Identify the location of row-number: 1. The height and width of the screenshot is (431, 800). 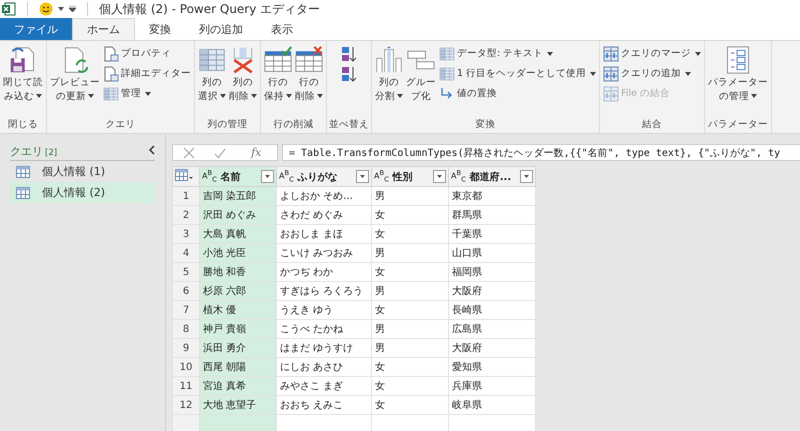
(186, 196).